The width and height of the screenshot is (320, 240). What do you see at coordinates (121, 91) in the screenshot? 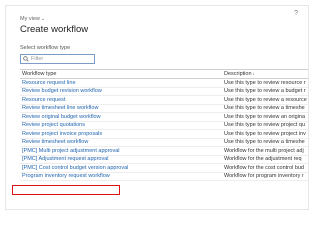
I see `workflow-type-cell: Review budget revision workflow` at bounding box center [121, 91].